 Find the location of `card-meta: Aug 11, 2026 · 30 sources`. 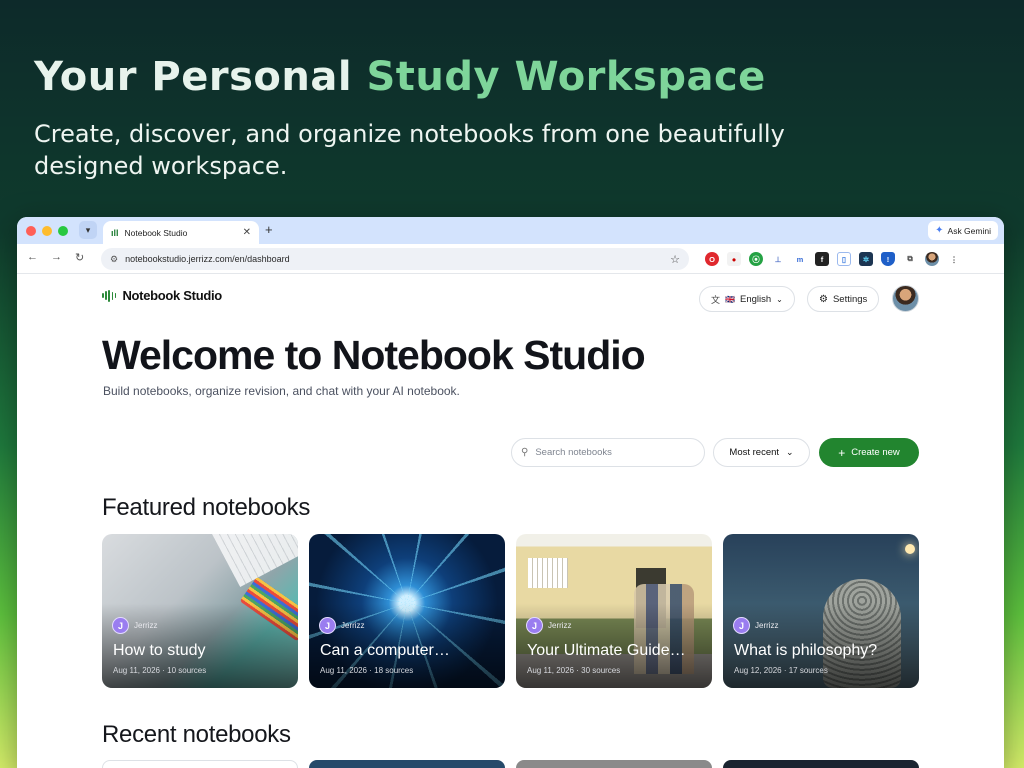

card-meta: Aug 11, 2026 · 30 sources is located at coordinates (574, 670).